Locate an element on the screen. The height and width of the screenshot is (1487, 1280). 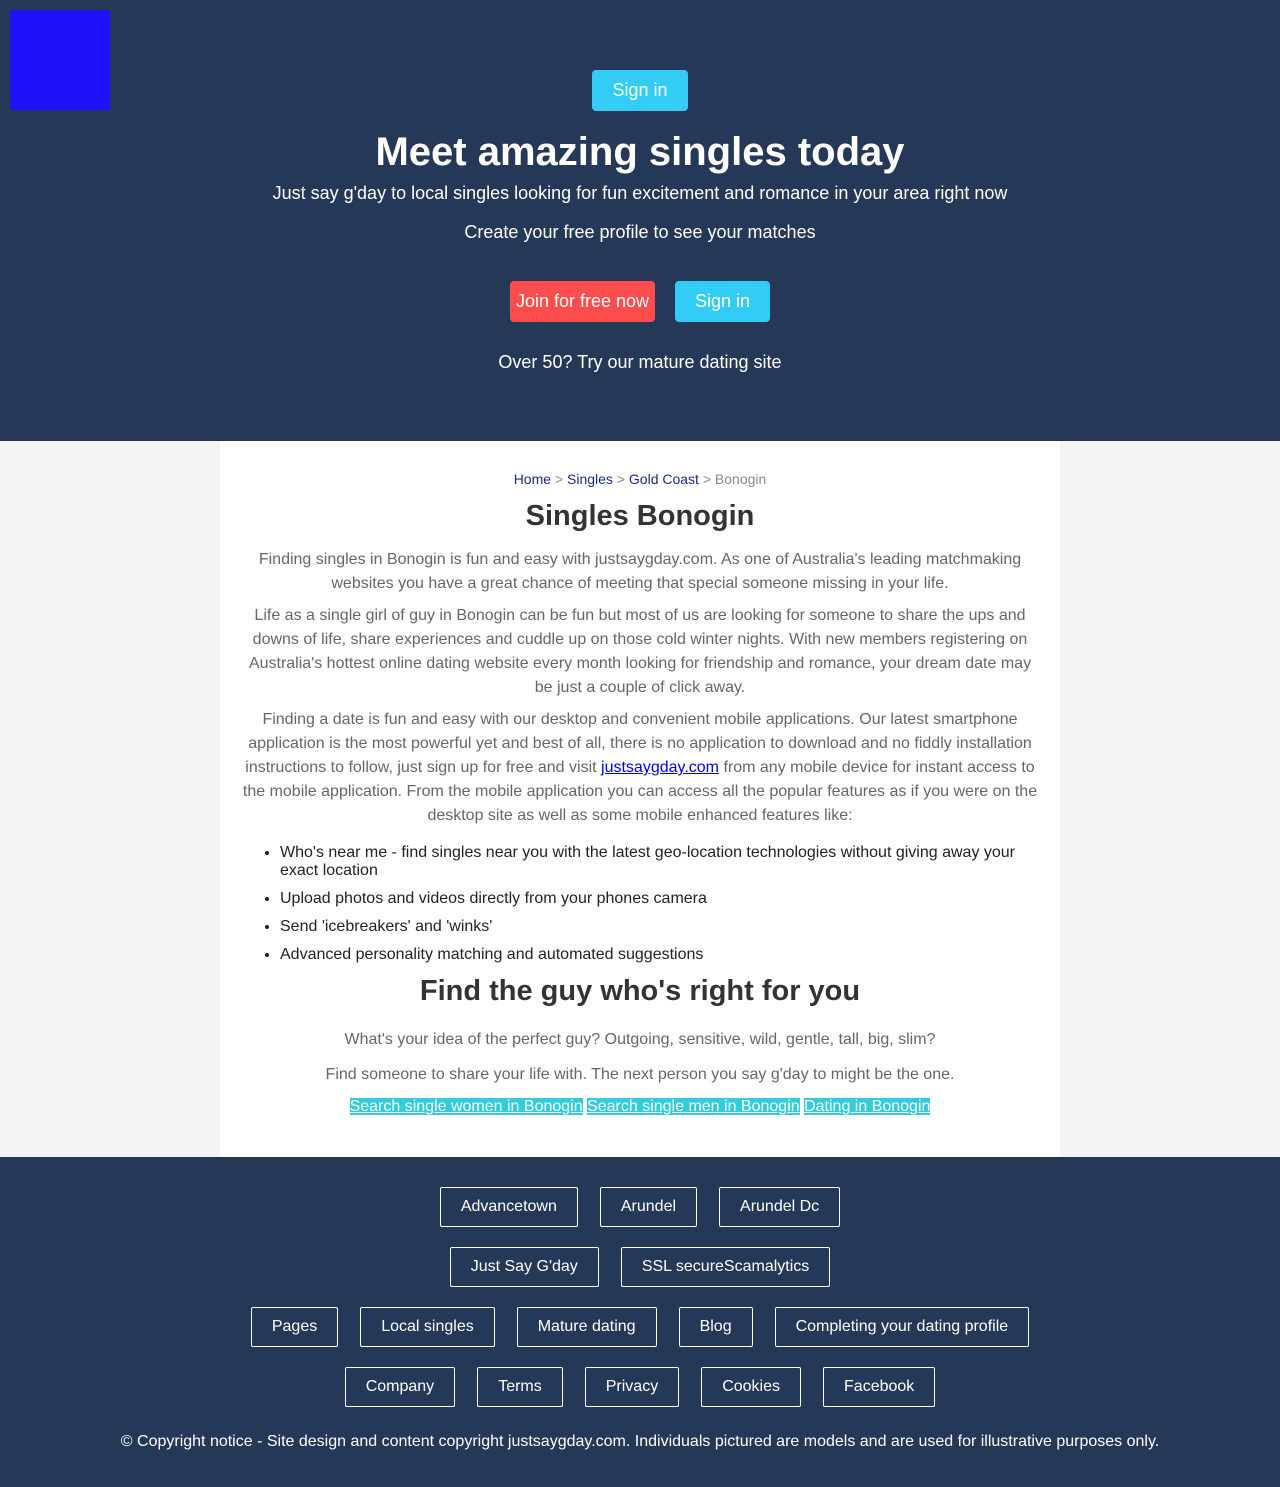
footer-link-terms: Terms is located at coordinates (520, 1387).